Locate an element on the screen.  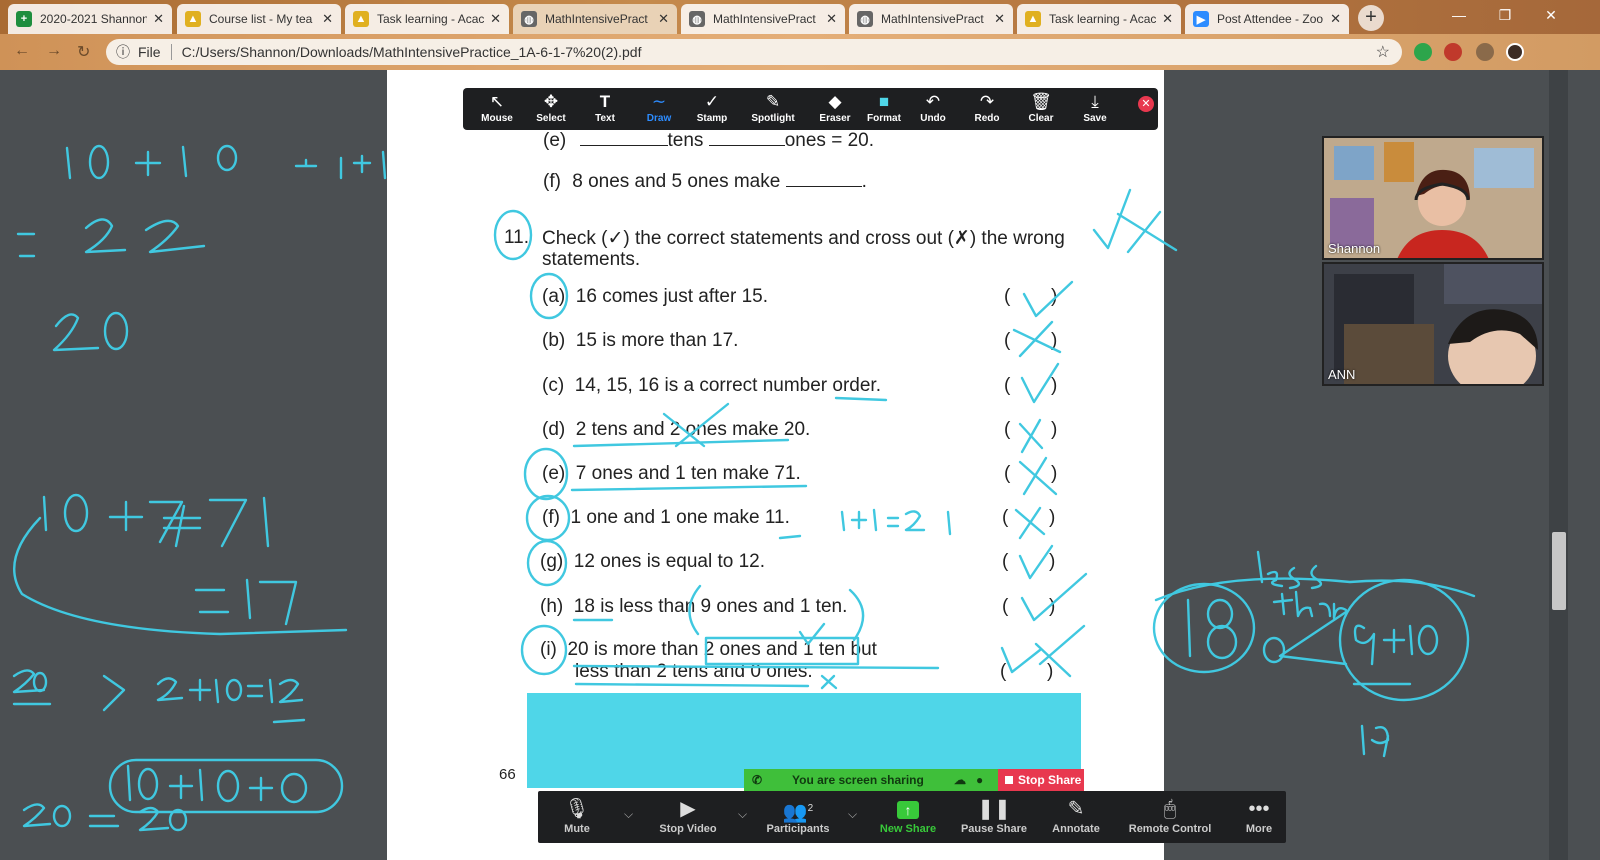
redo-button: ↷ Redo is located at coordinates (987, 107).